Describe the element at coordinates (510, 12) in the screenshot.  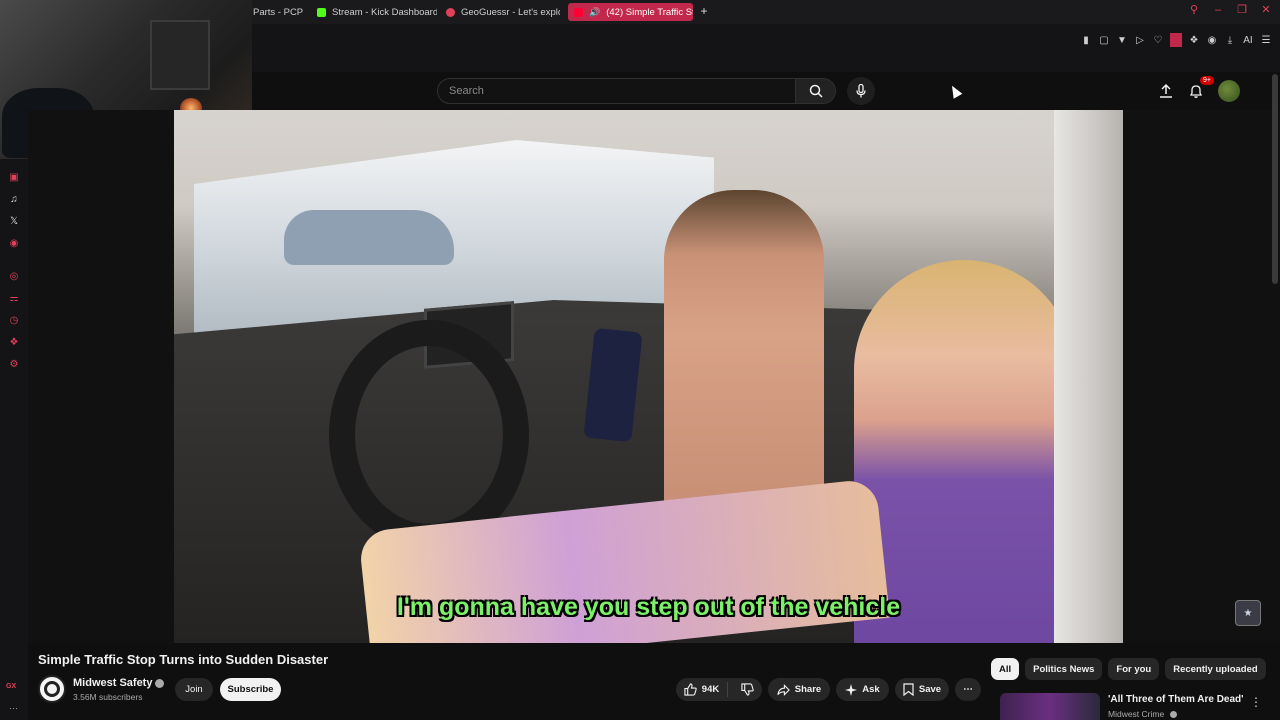
I see `tab-label: GeoGuessr - Let's explore` at that location.